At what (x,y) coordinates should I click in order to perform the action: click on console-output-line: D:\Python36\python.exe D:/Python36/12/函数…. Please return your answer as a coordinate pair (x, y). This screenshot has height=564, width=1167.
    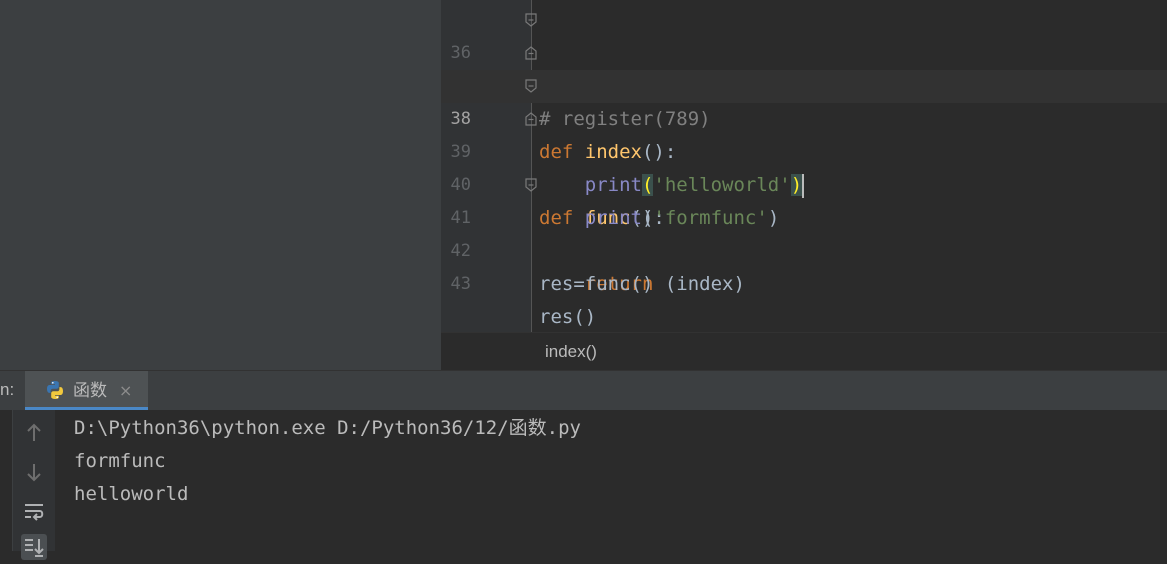
    Looking at the image, I should click on (327, 428).